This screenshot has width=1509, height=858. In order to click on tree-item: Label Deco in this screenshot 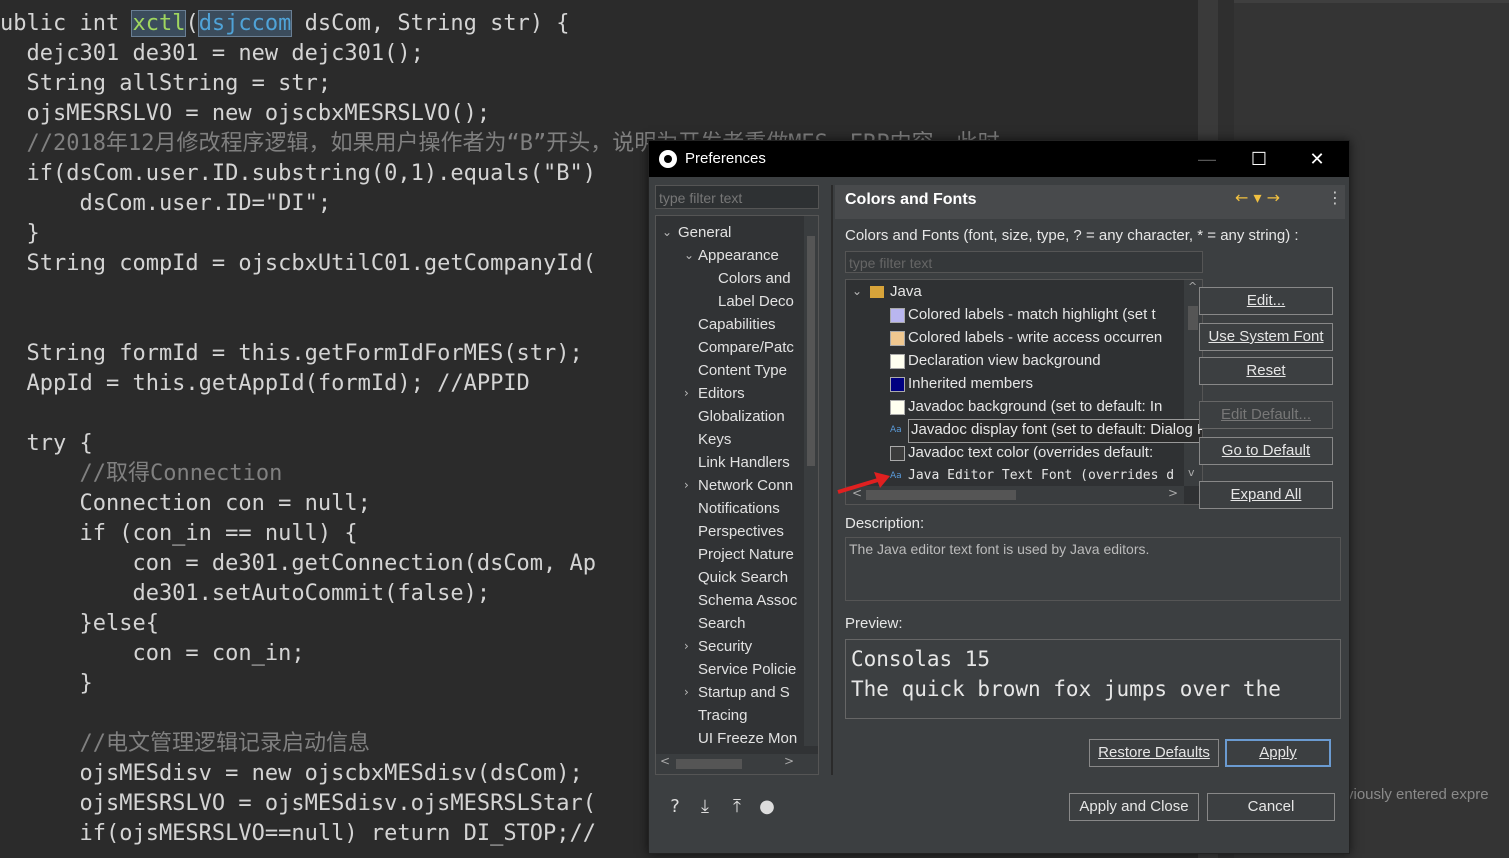, I will do `click(756, 302)`.